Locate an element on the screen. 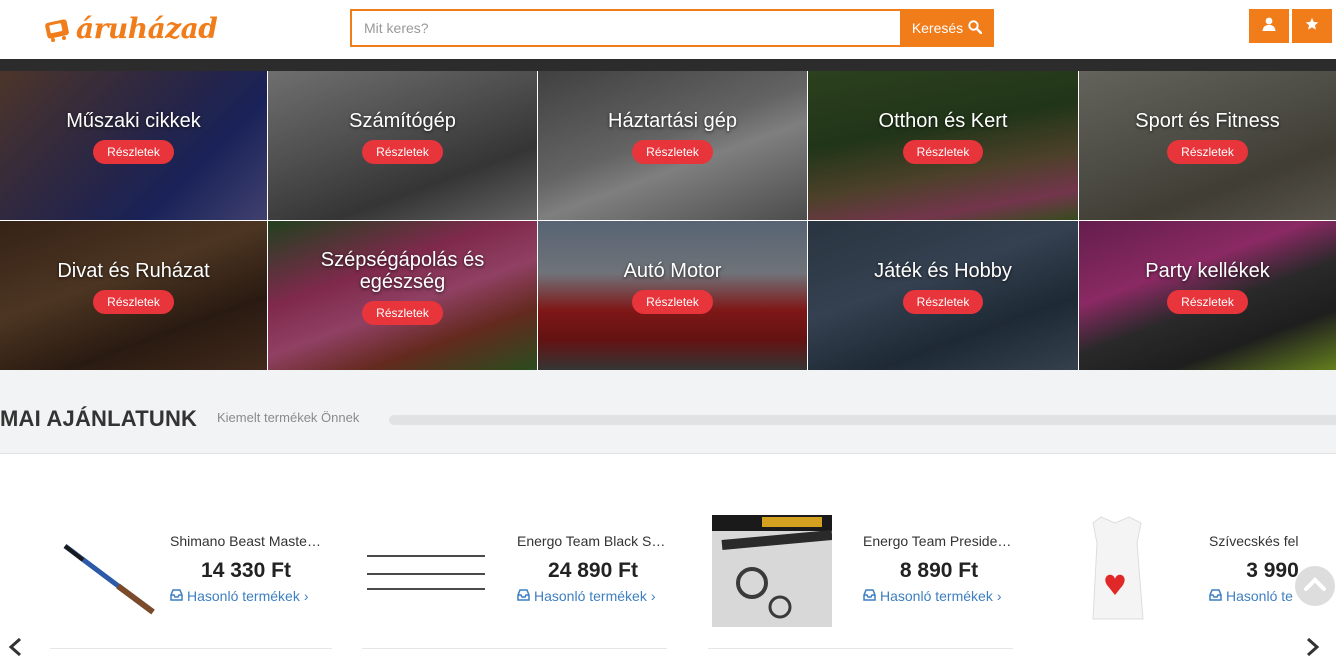  user-icon is located at coordinates (1269, 26).